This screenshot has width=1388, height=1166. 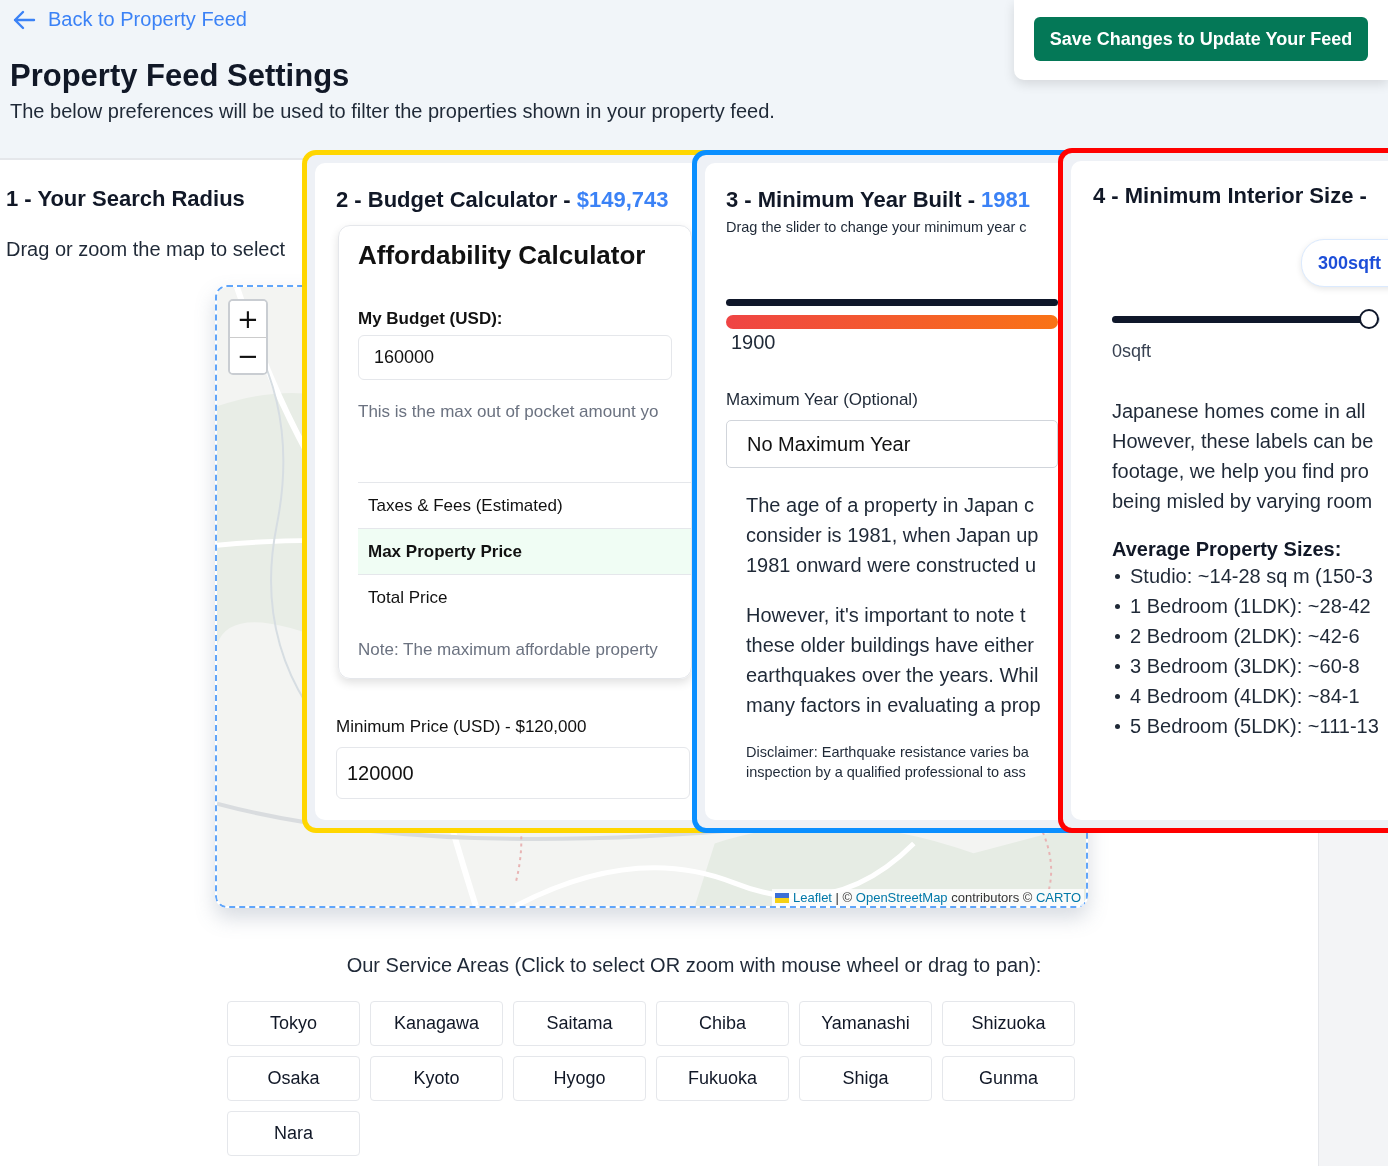 I want to click on page-title: Property Feed Settings, so click(x=180, y=75).